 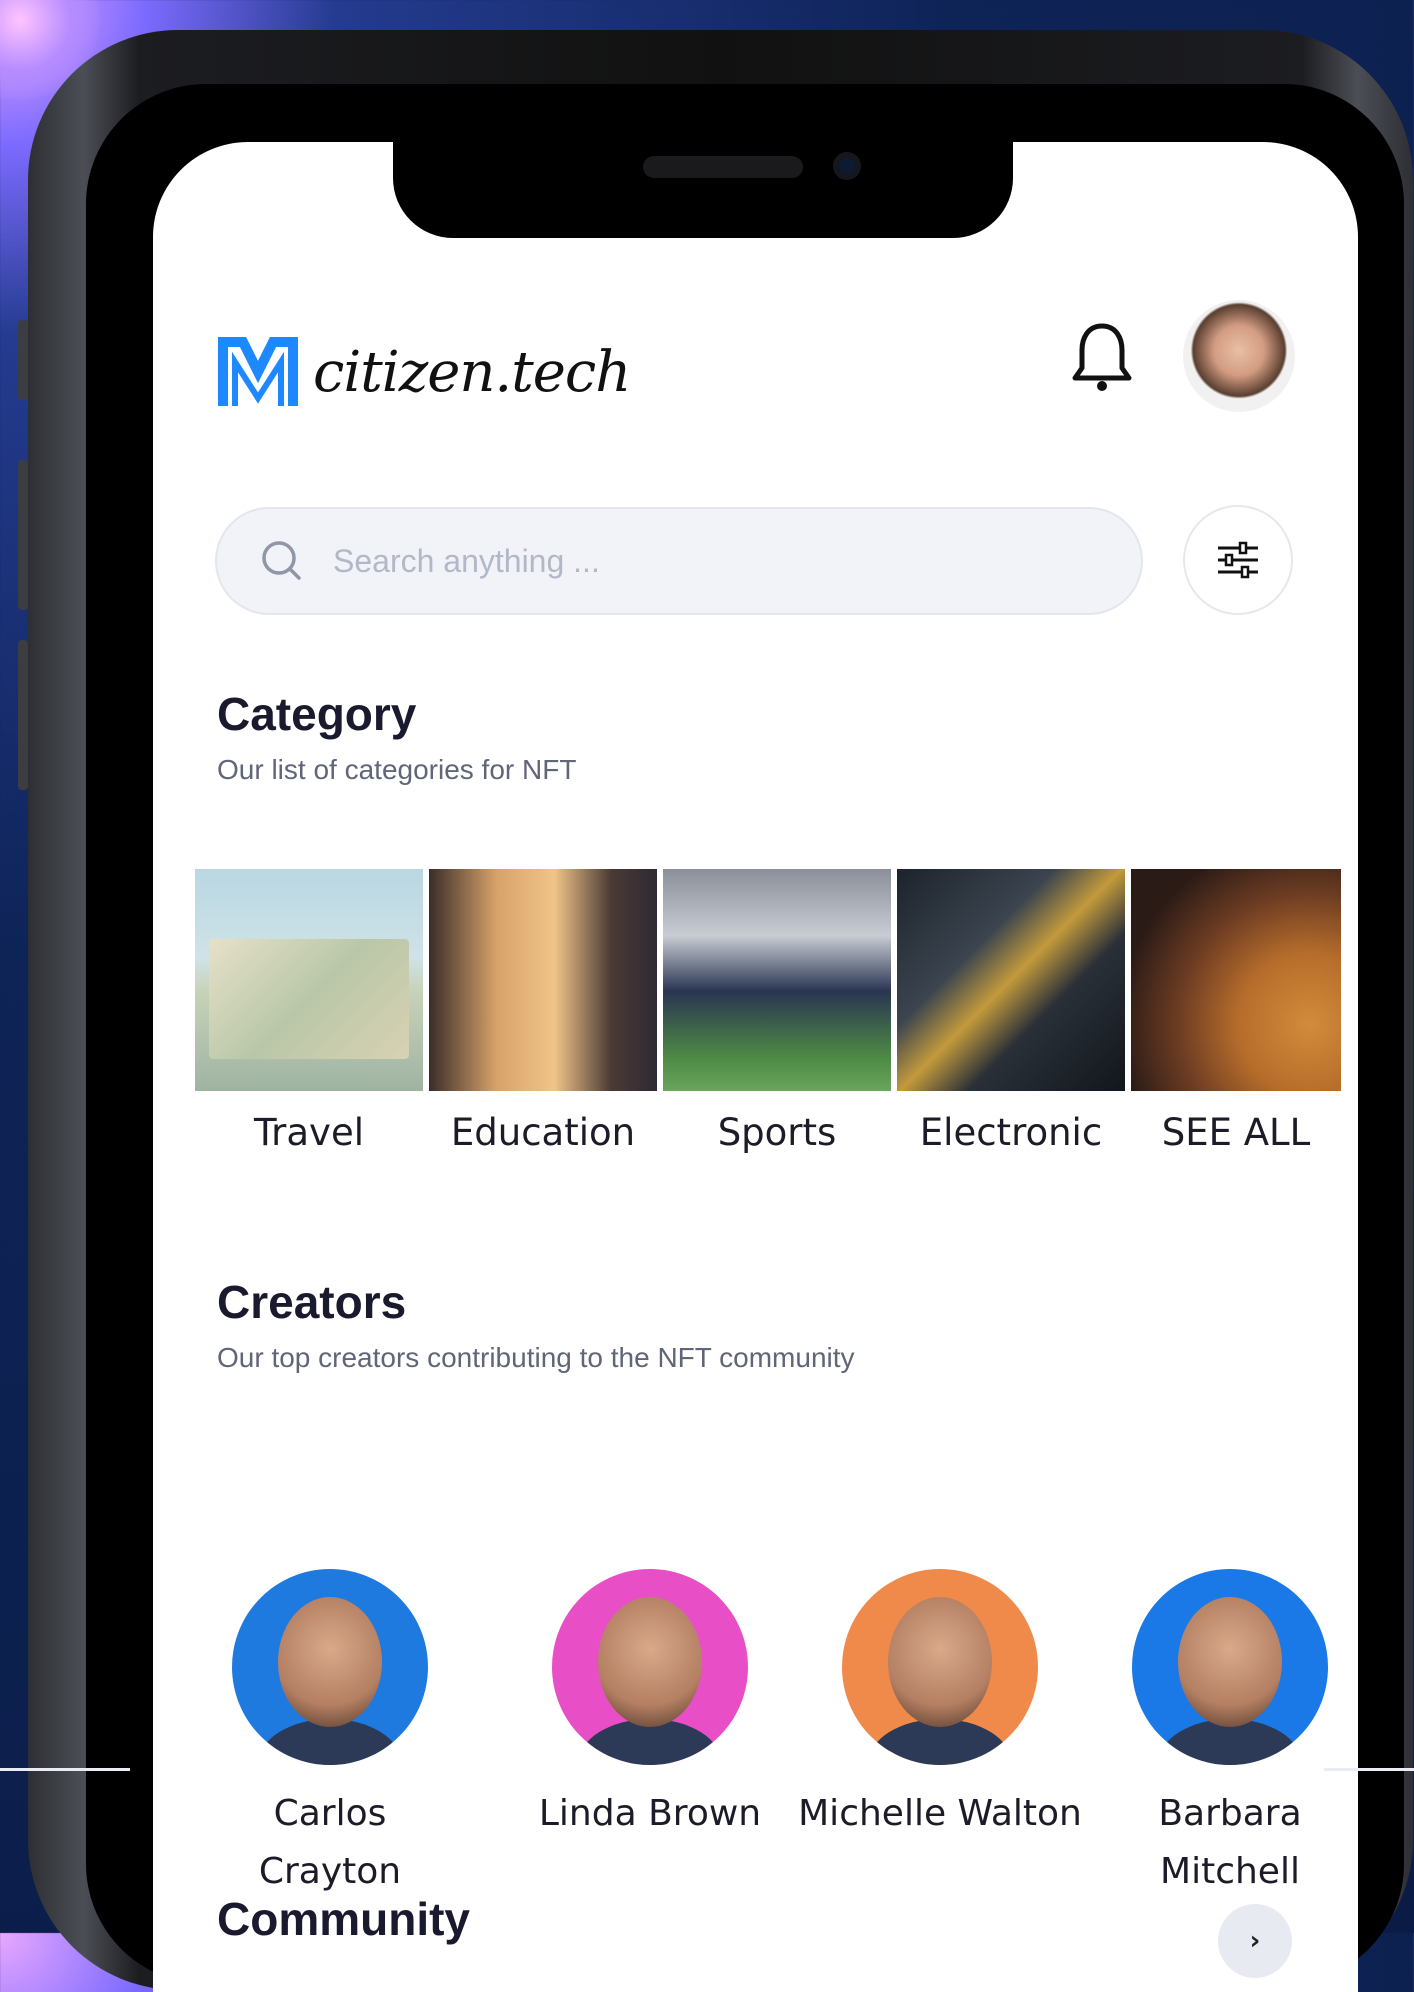 What do you see at coordinates (847, 166) in the screenshot?
I see `front-camera` at bounding box center [847, 166].